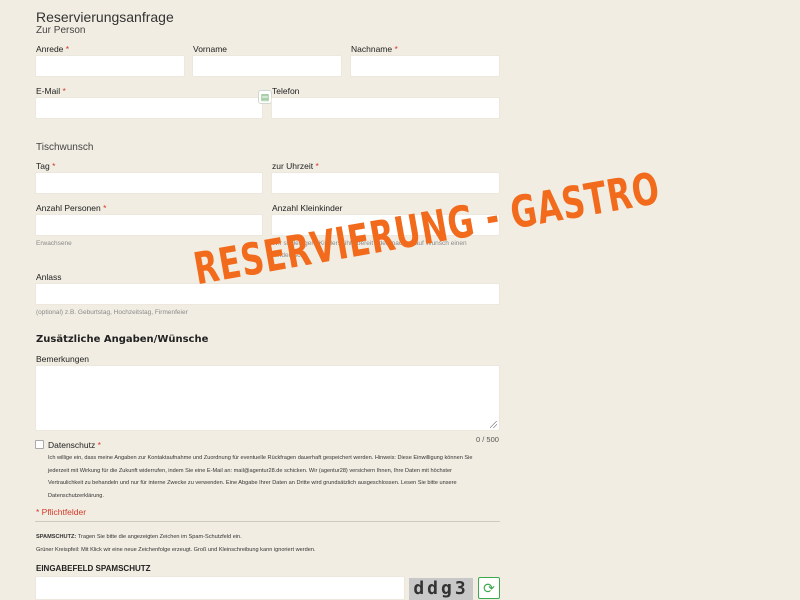 Image resolution: width=800 pixels, height=600 pixels. Describe the element at coordinates (149, 225) in the screenshot. I see `personen-input` at that location.